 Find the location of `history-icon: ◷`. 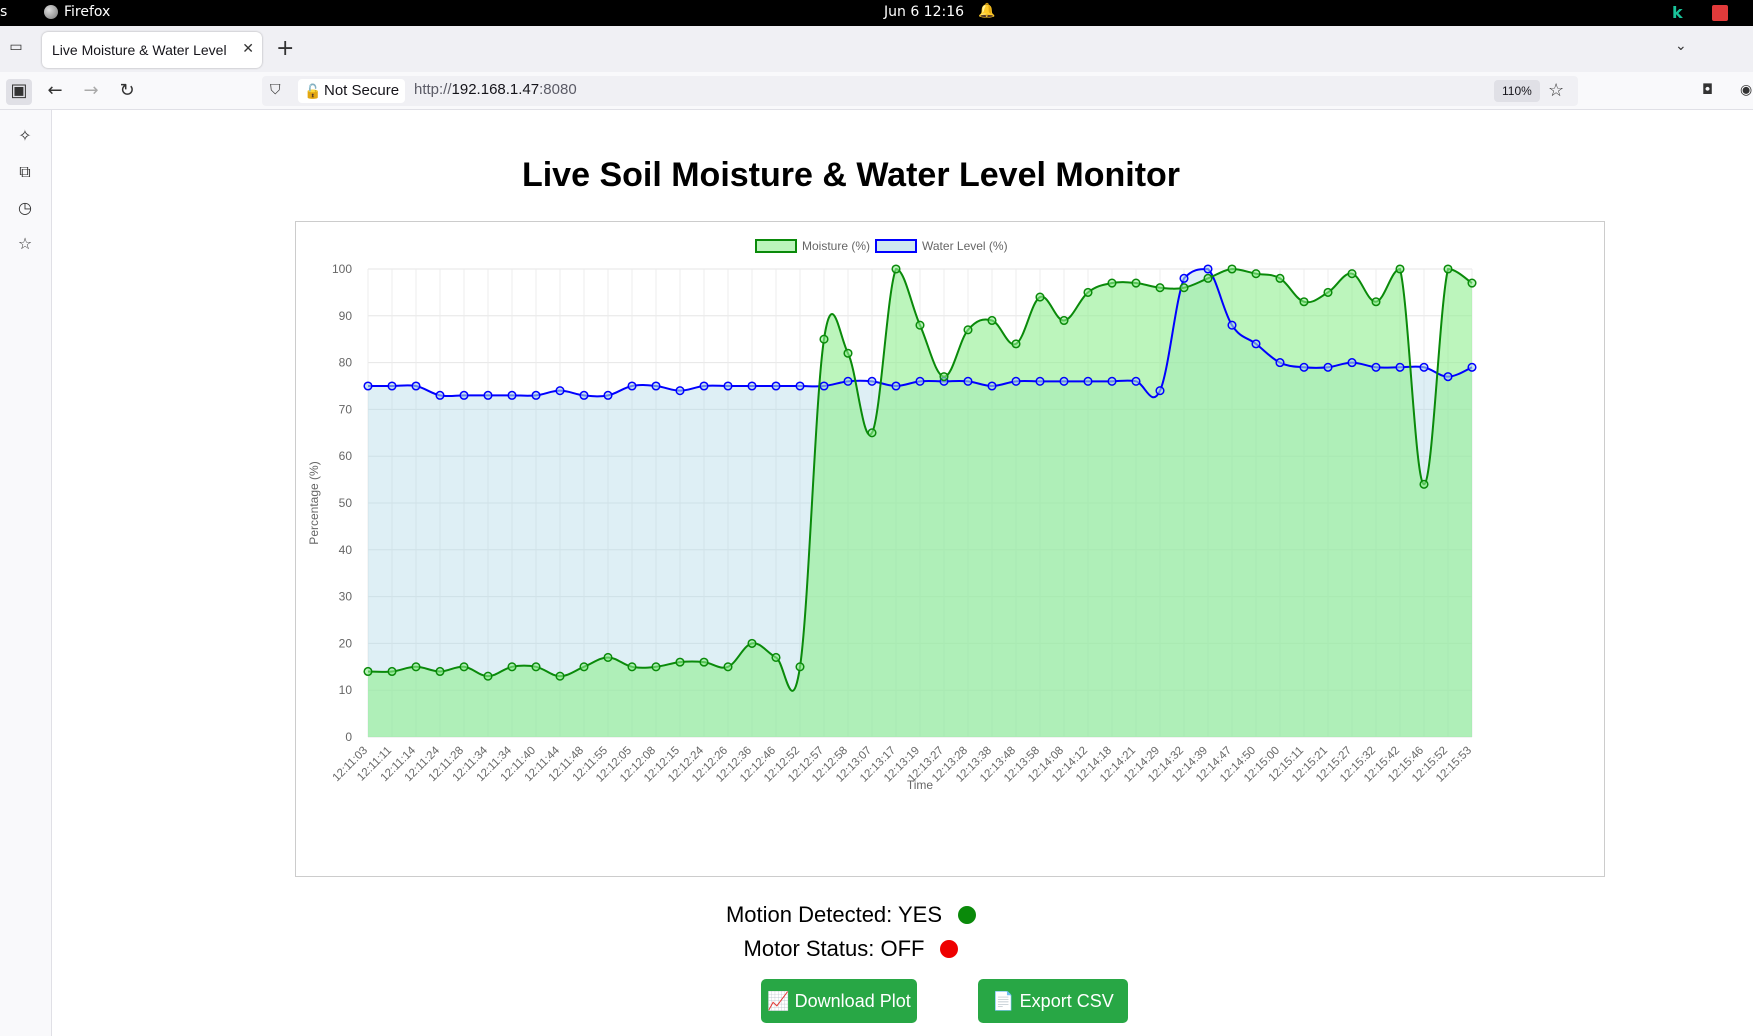

history-icon: ◷ is located at coordinates (25, 210).